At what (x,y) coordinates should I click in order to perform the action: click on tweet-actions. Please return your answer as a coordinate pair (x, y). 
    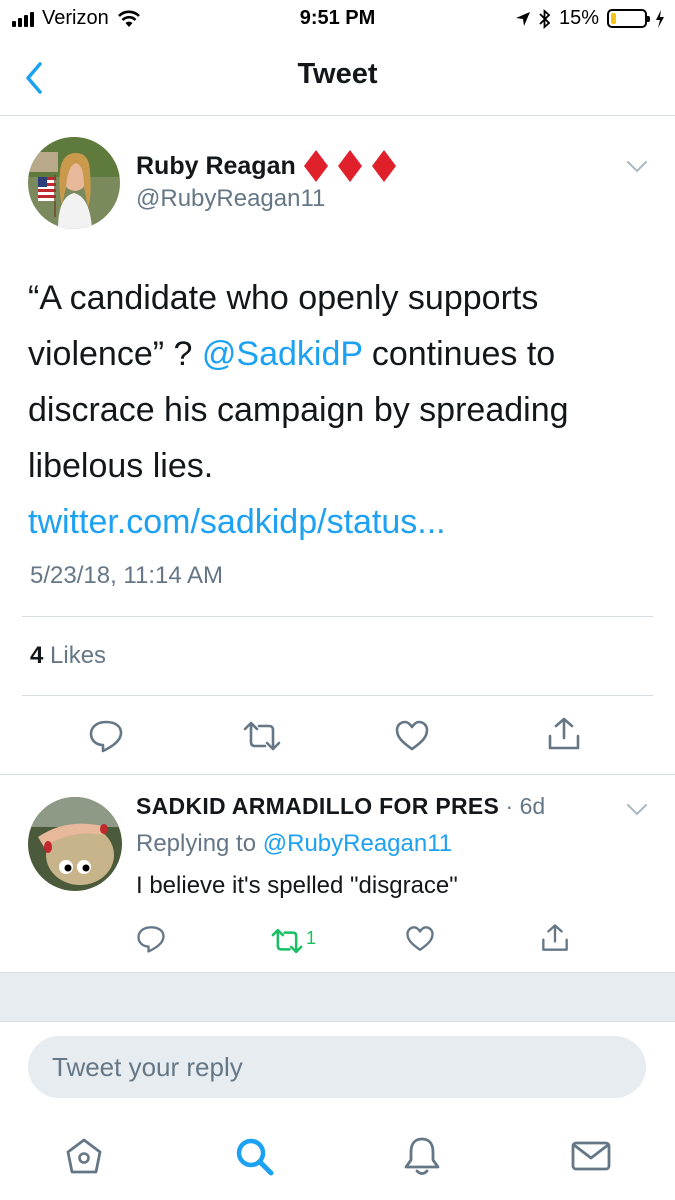
    Looking at the image, I should click on (337, 737).